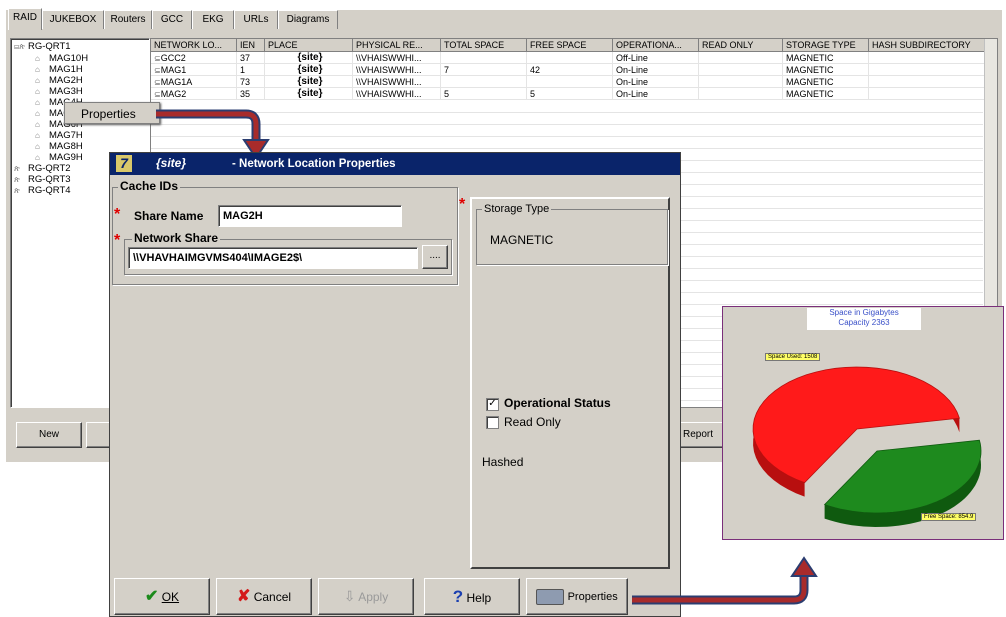 Image resolution: width=1006 pixels, height=617 pixels. Describe the element at coordinates (273, 258) in the screenshot. I see `network-share-input: \\VHAVHAIMGVMS404\IMAGE2$\` at that location.